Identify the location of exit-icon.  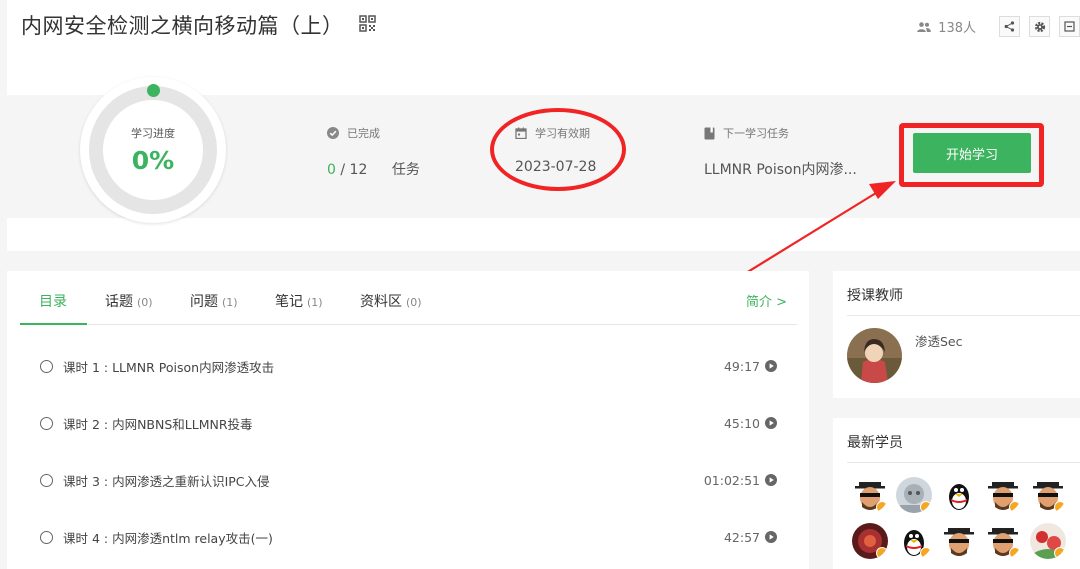
(1069, 26).